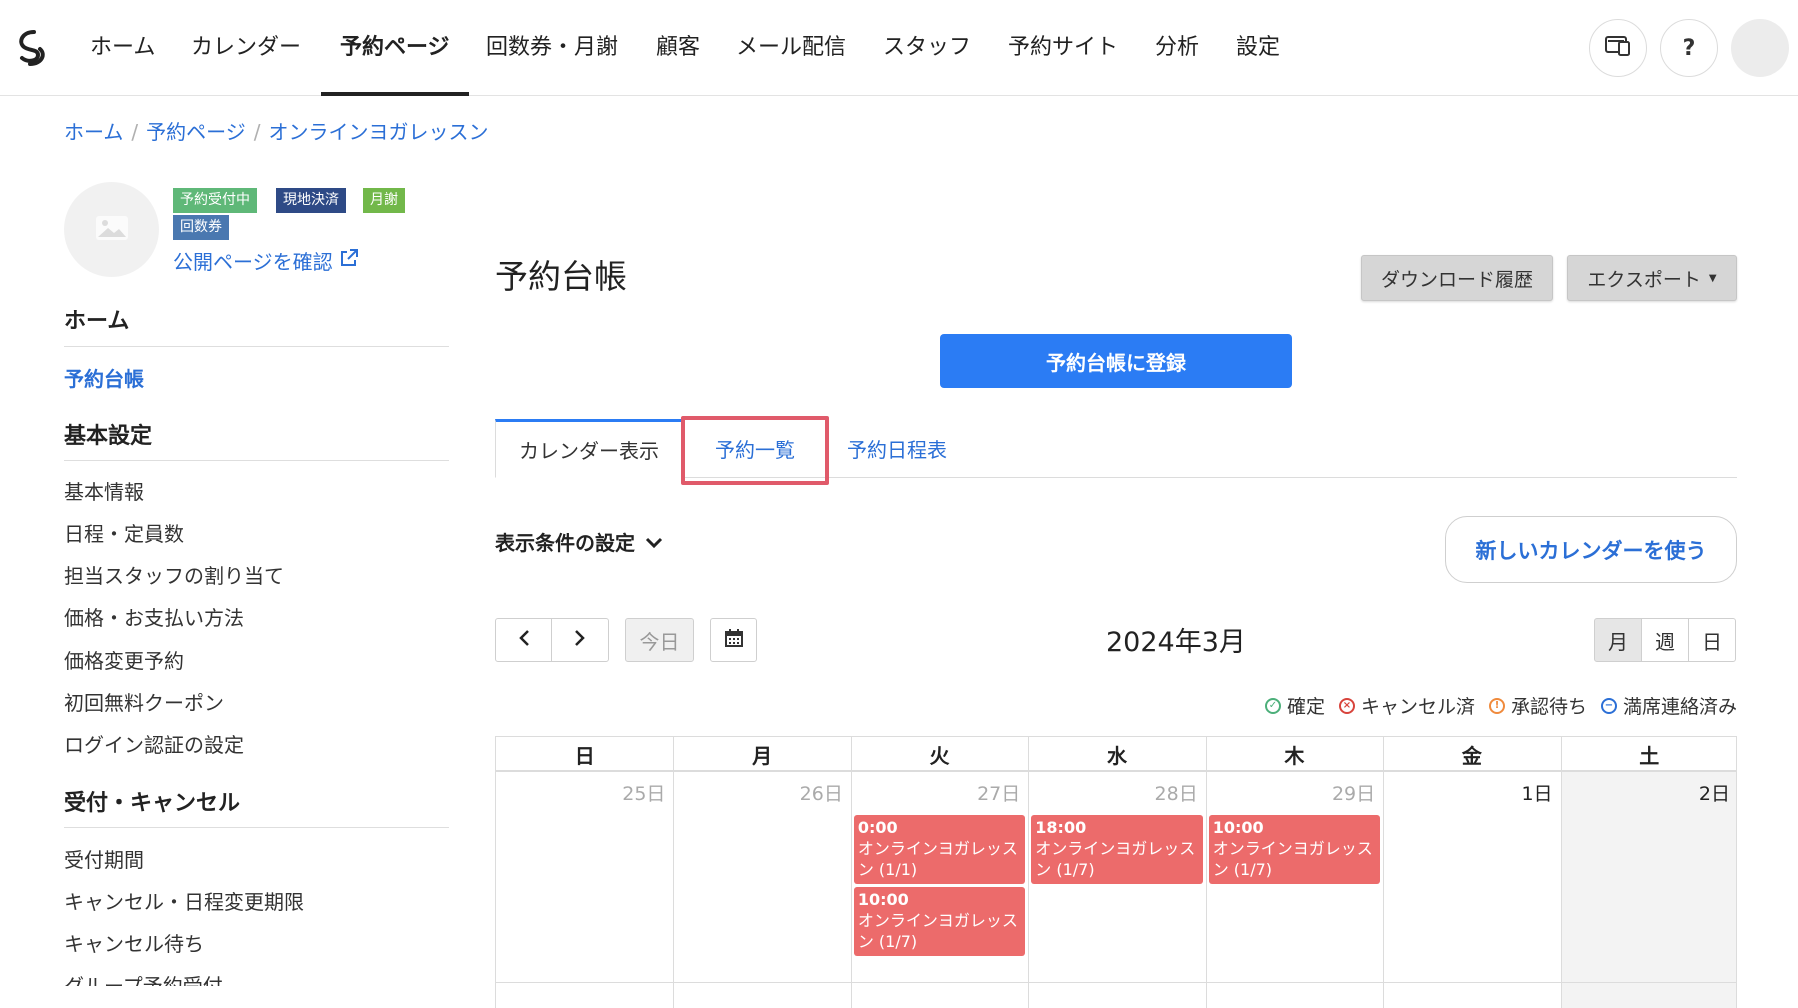  What do you see at coordinates (1665, 640) in the screenshot?
I see `view-week-button: 週` at bounding box center [1665, 640].